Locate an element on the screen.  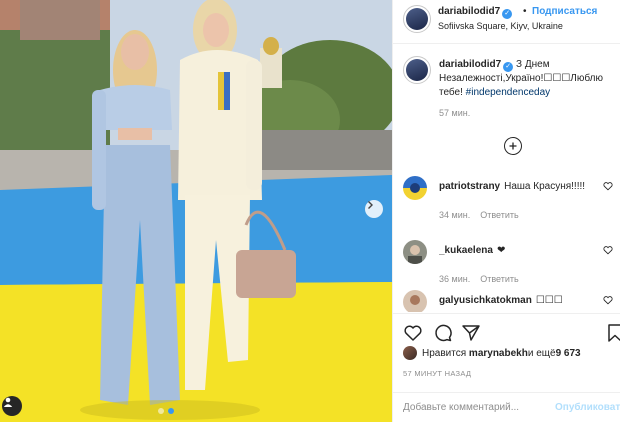
likes-prefix: Нравится is located at coordinates (444, 353).